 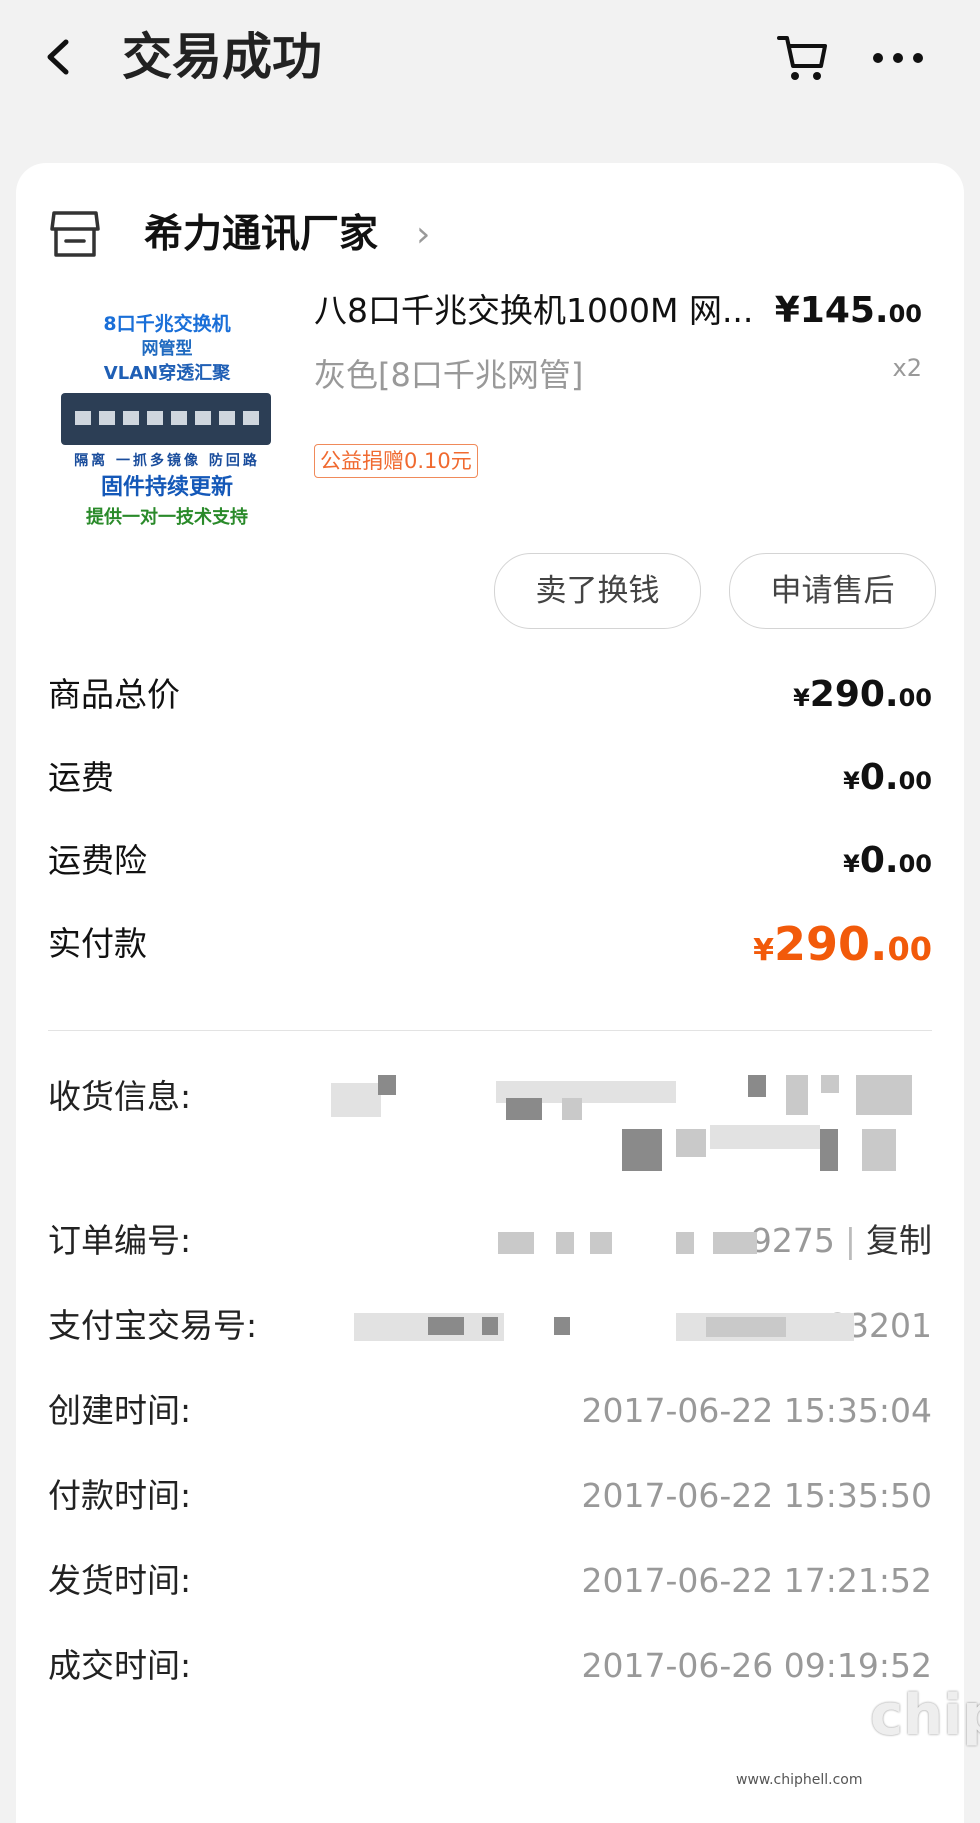 I want to click on price-cents: 00, so click(x=905, y=314).